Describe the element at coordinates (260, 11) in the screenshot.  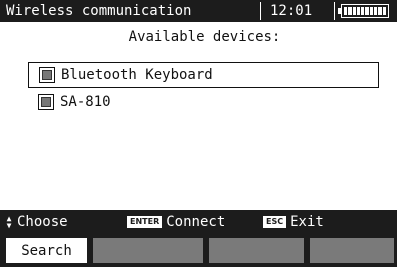
I see `title-divider` at that location.